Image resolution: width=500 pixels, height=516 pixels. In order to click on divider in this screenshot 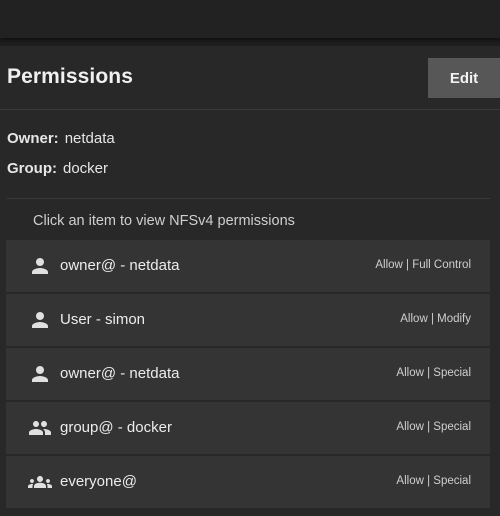, I will do `click(248, 198)`.